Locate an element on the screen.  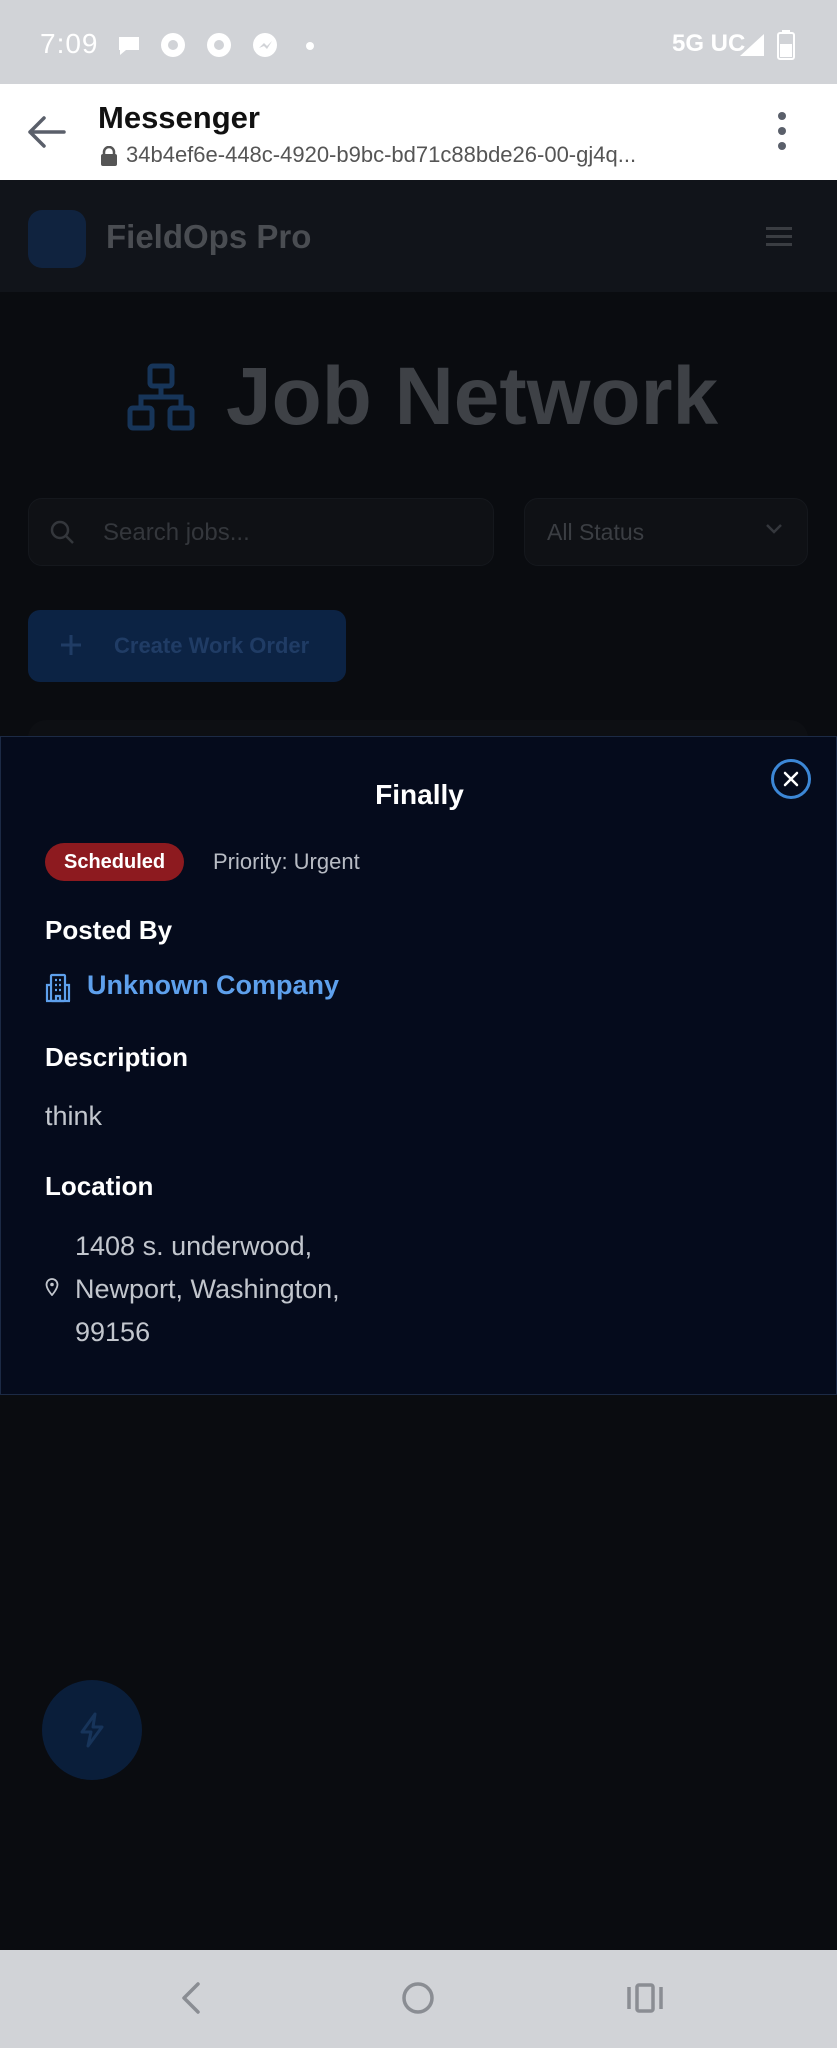
app-header: FieldOps Pro is located at coordinates (418, 236).